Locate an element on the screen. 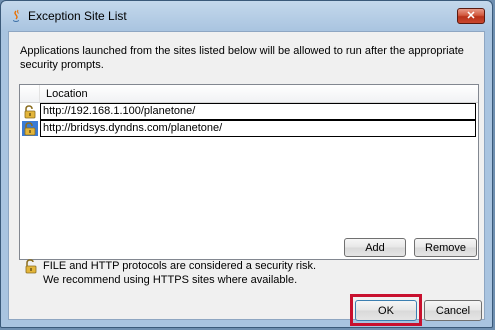 This screenshot has width=495, height=330. site-row: http://bridsys.dyndns.com/planetone/ is located at coordinates (249, 128).